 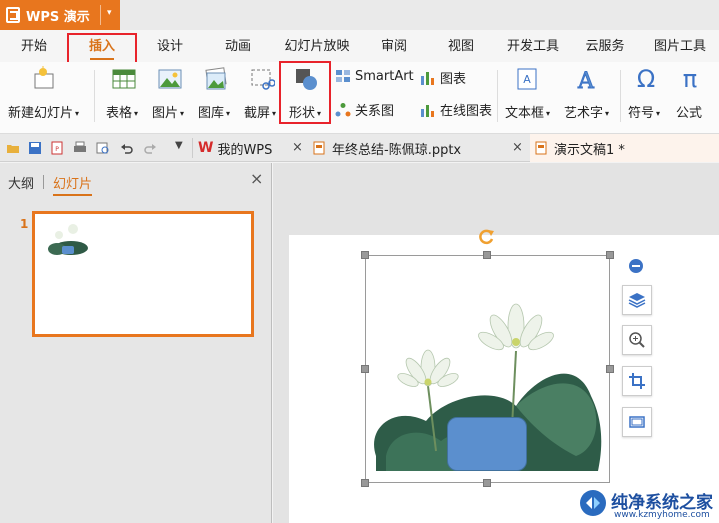 What do you see at coordinates (13, 15) in the screenshot?
I see `wps-logo-icon` at bounding box center [13, 15].